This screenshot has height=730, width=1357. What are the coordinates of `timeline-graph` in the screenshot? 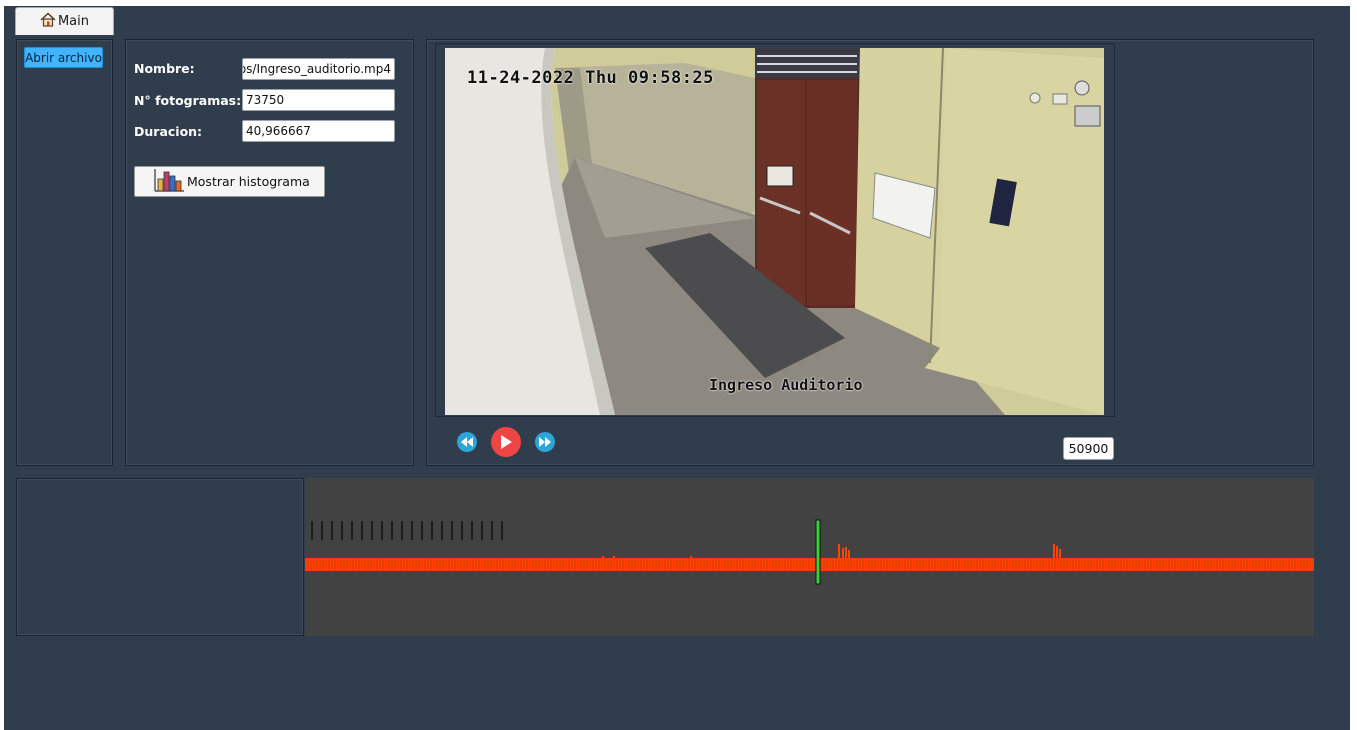 It's located at (809, 552).